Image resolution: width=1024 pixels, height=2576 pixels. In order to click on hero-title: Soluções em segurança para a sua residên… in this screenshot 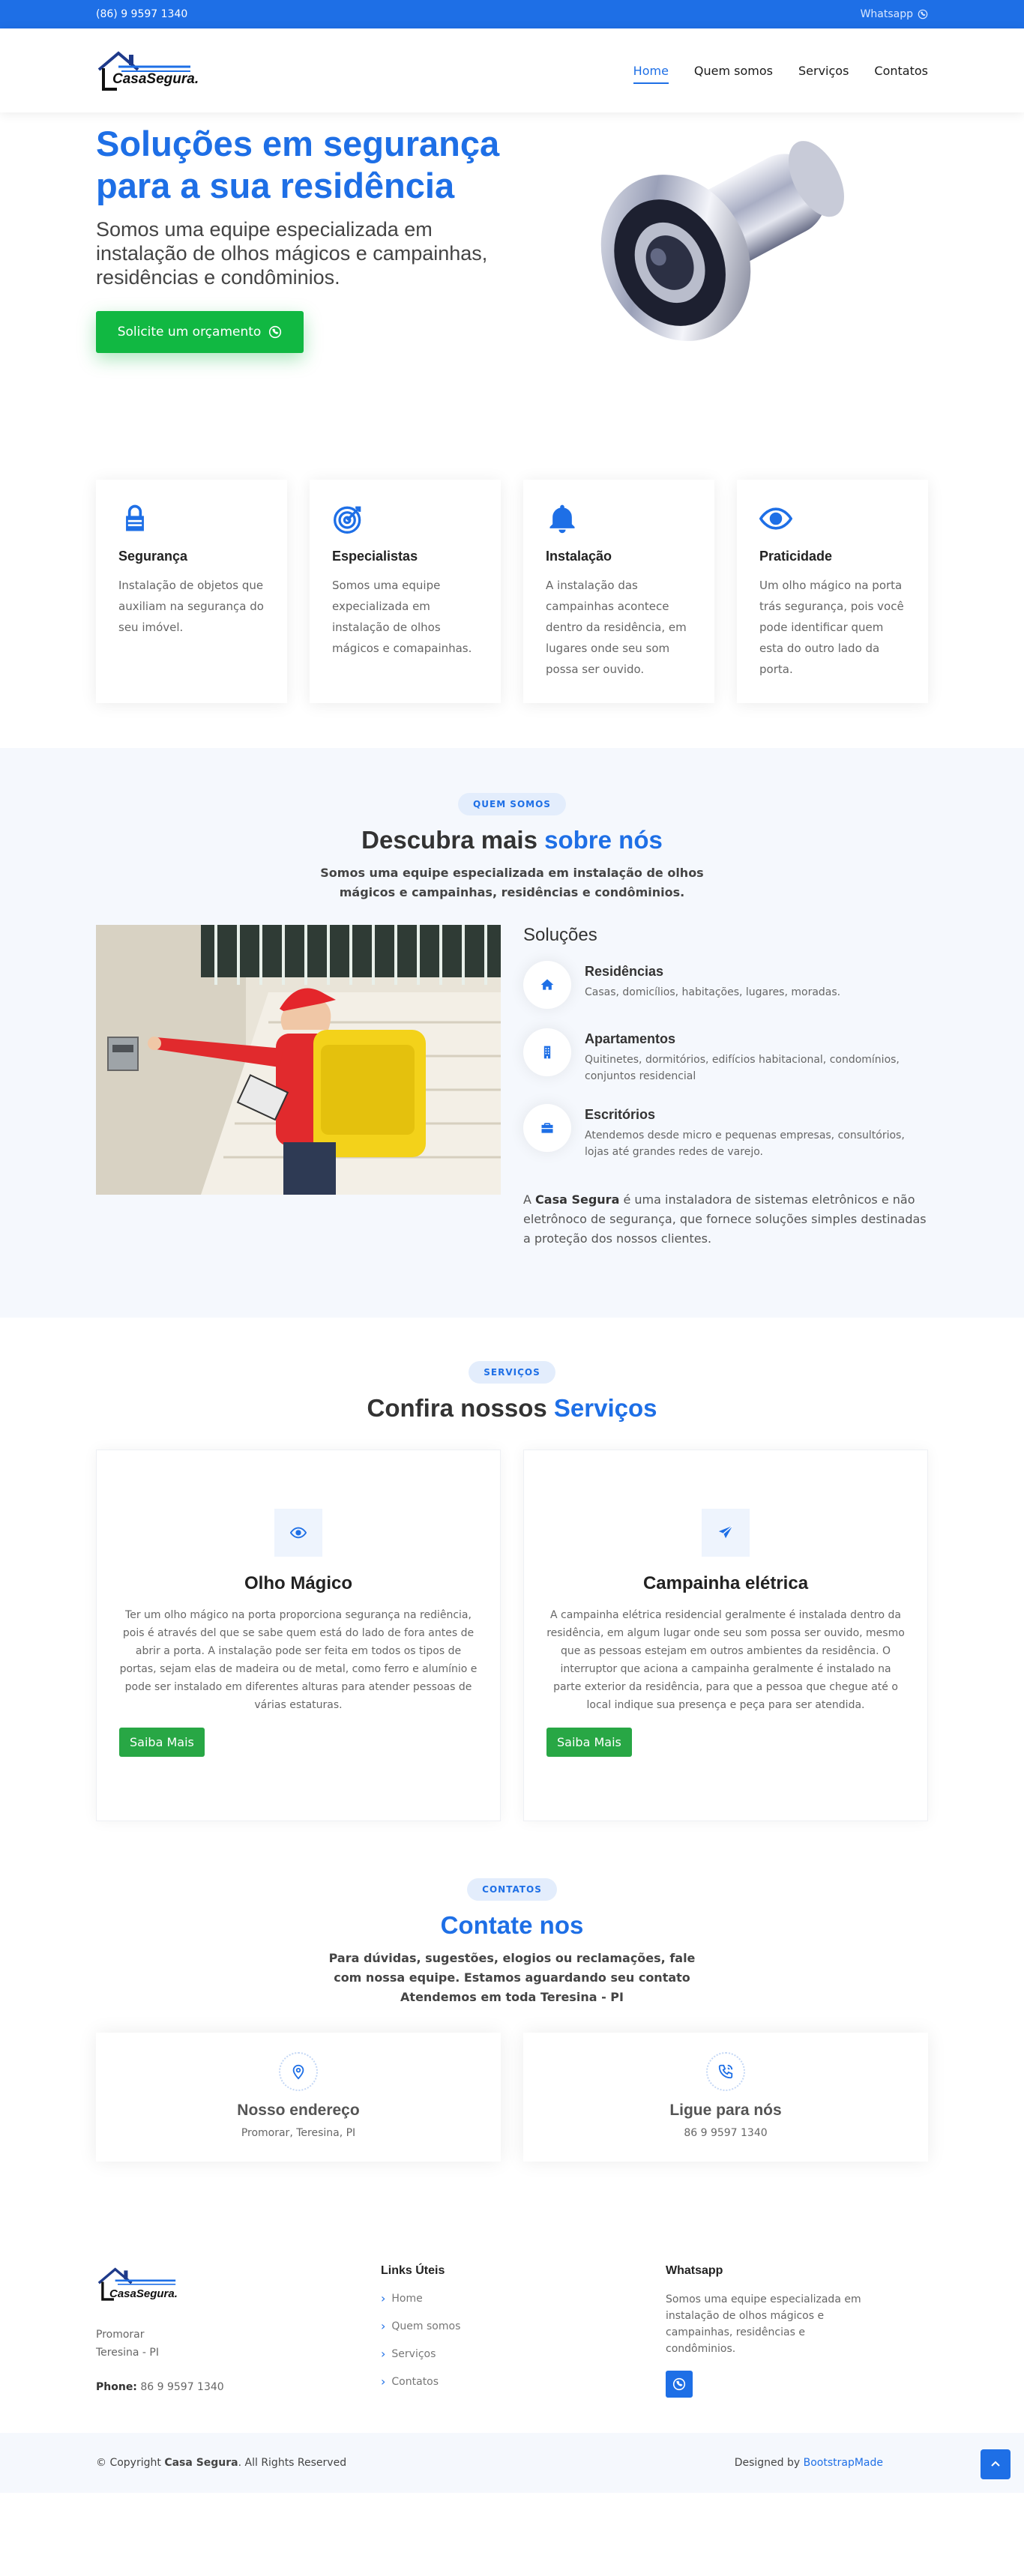, I will do `click(298, 164)`.